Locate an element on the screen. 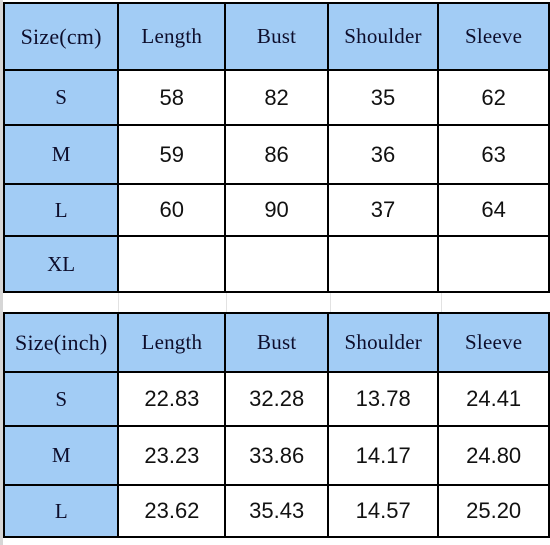  cell-shoulder: 37 is located at coordinates (383, 210).